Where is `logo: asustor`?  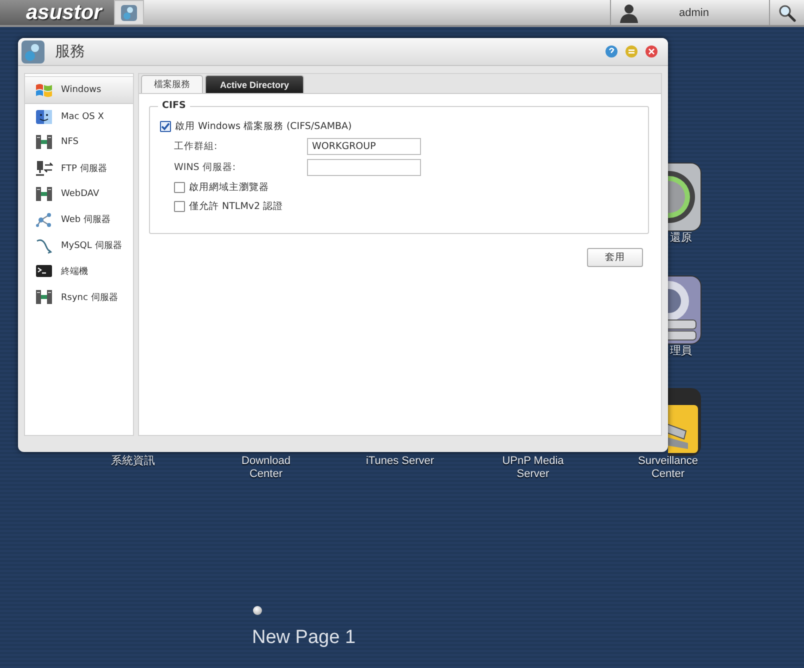 logo: asustor is located at coordinates (57, 12).